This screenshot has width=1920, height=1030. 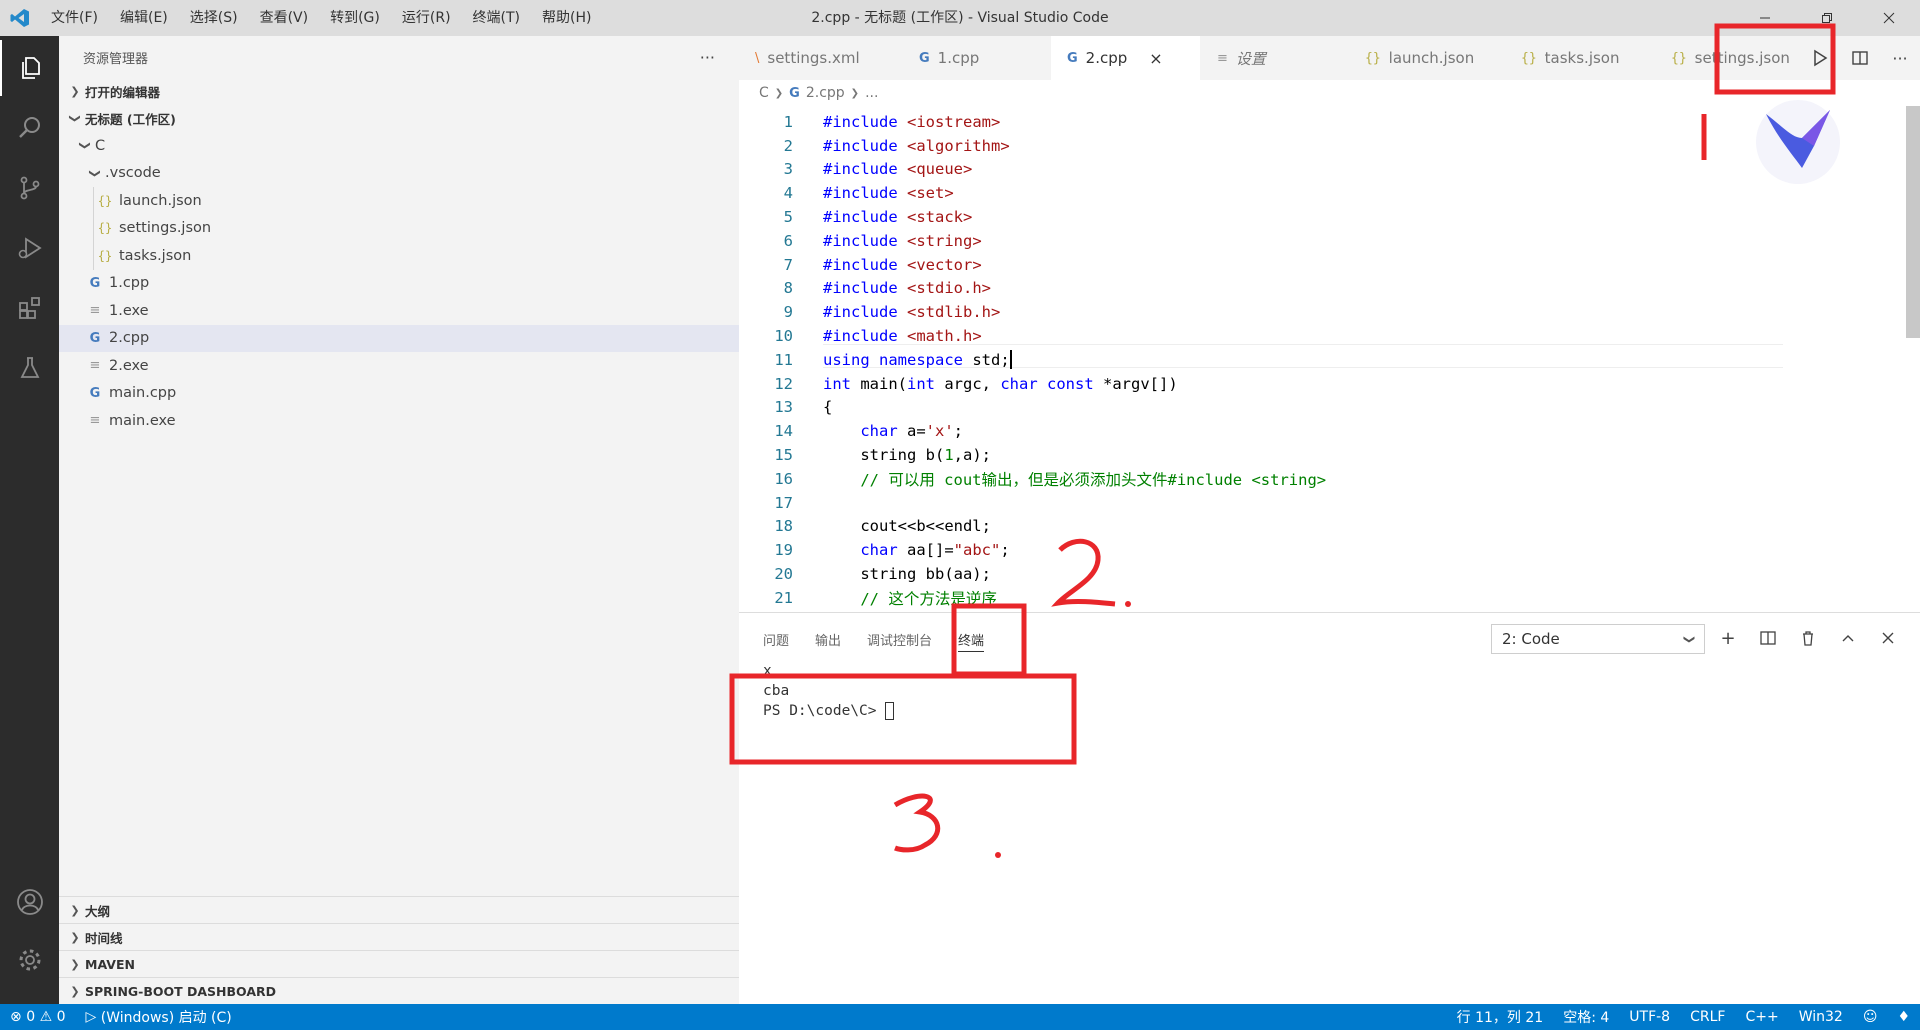 What do you see at coordinates (1106, 58) in the screenshot?
I see `tab-label: 2.cpp` at bounding box center [1106, 58].